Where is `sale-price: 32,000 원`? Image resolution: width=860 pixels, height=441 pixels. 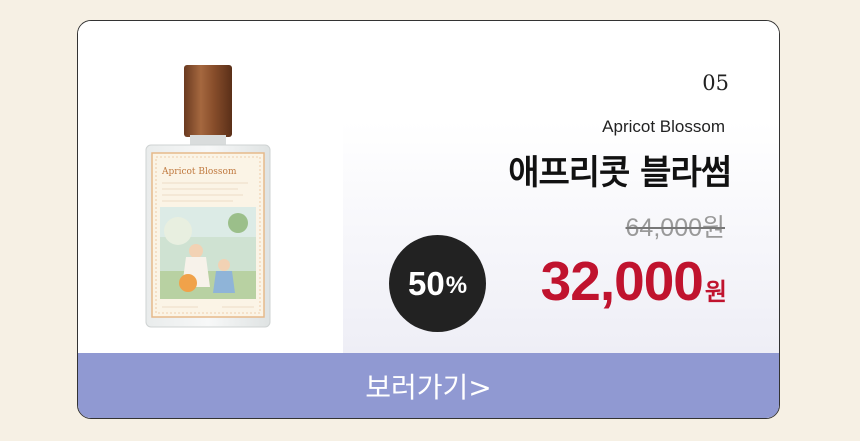 sale-price: 32,000 원 is located at coordinates (634, 281).